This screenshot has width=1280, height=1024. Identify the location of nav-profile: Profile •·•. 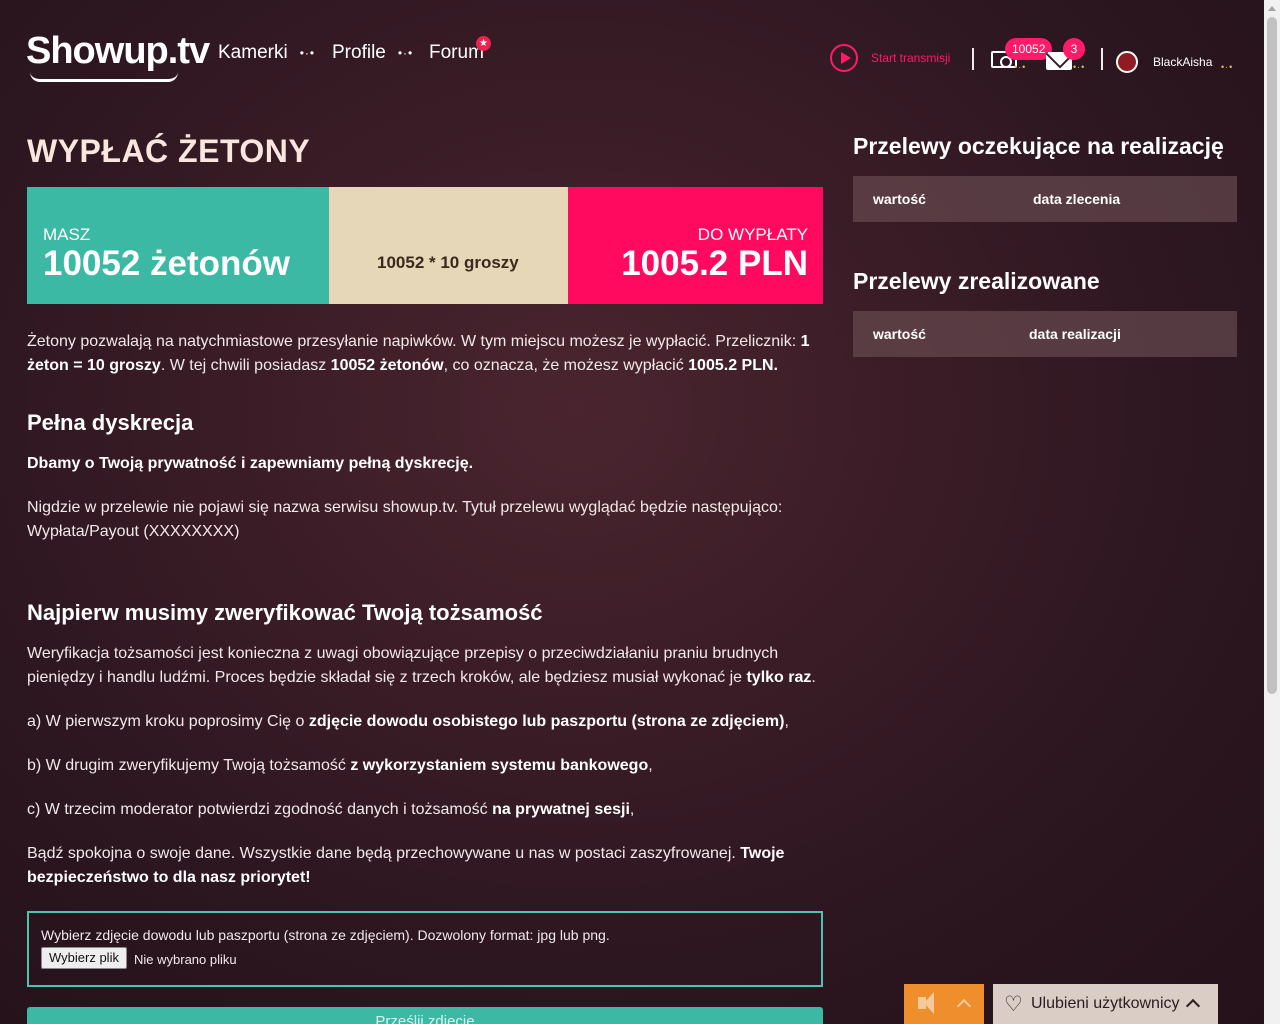
(372, 53).